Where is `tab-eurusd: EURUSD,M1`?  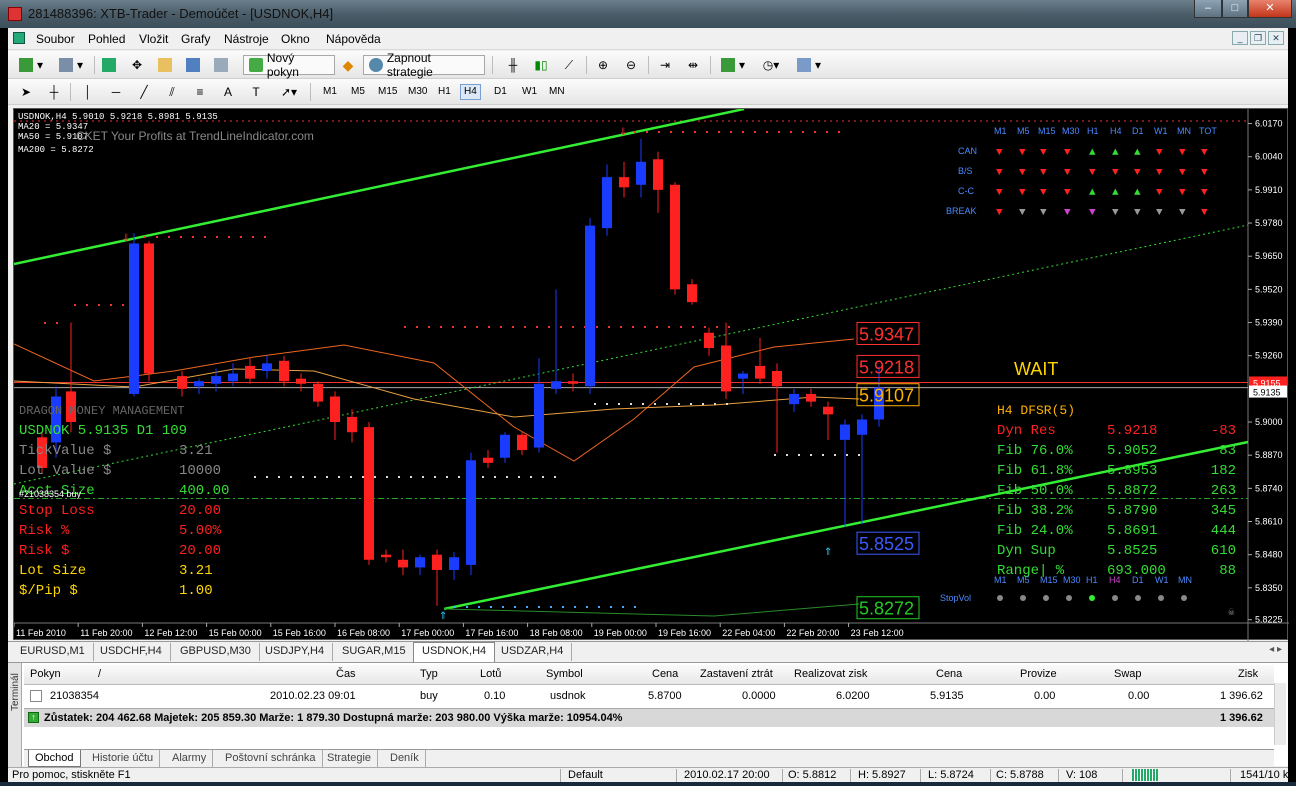
tab-eurusd: EURUSD,M1 is located at coordinates (53, 652).